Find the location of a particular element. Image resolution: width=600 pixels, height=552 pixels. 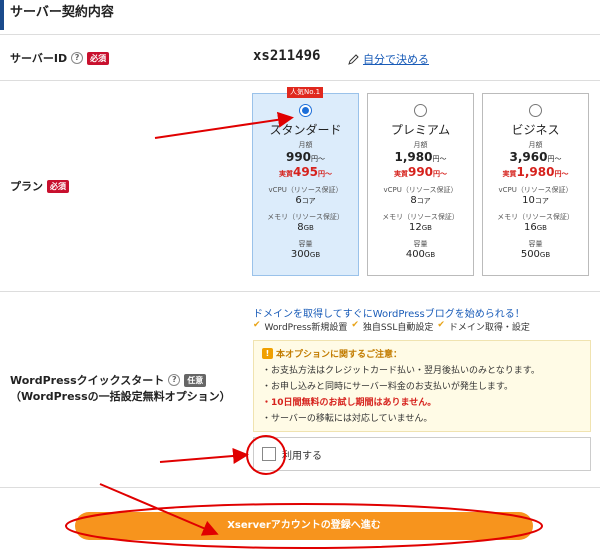

wp-label-text: WordPressクイックスタート is located at coordinates (87, 380).